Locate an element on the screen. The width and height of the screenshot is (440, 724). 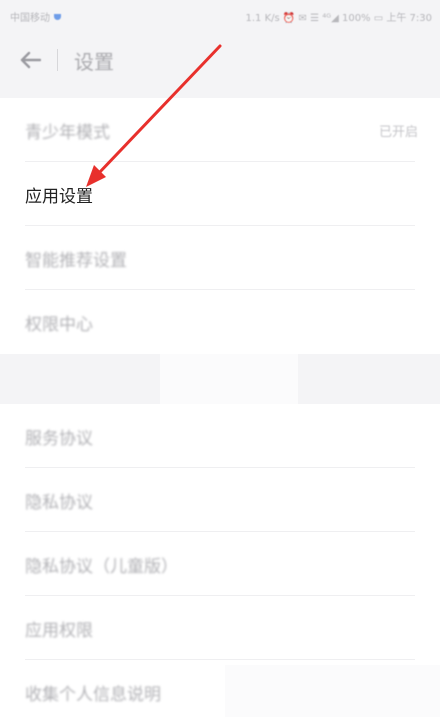
section-separator is located at coordinates (220, 379).